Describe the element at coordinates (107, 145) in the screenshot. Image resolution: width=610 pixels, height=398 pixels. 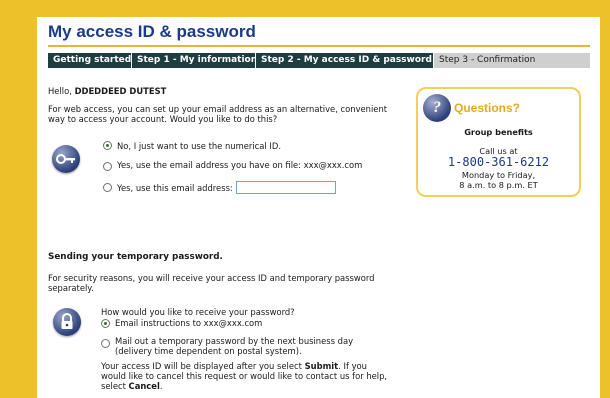
I see `radio-numerical-id` at that location.